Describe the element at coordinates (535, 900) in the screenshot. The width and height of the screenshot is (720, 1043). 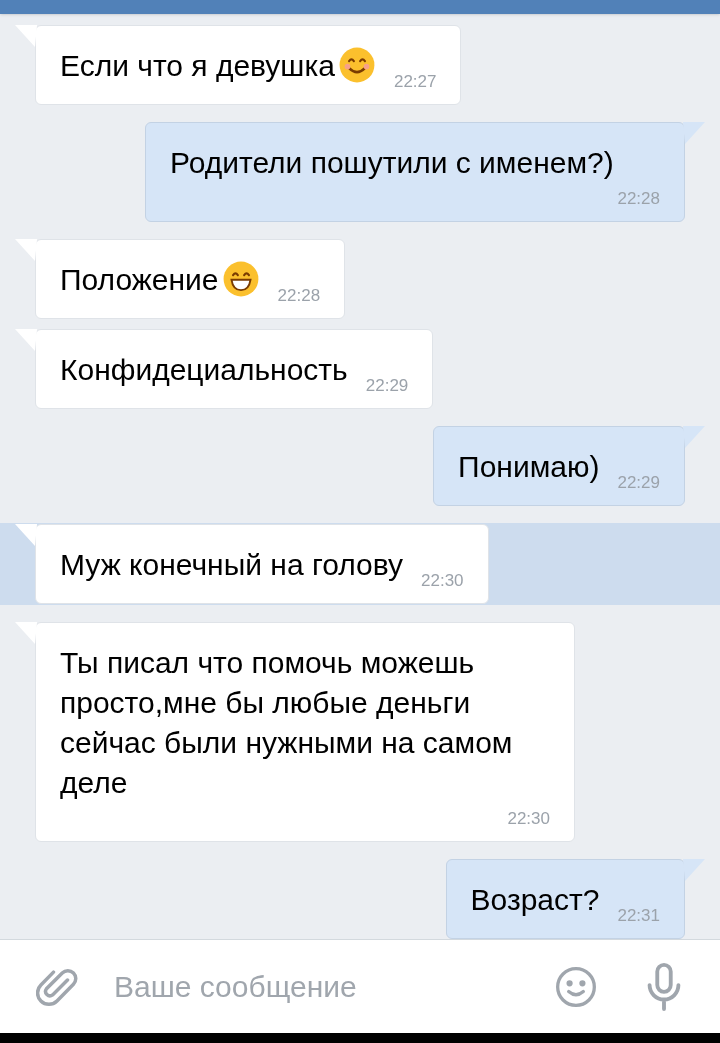
I see `message-text: Возраст?` at that location.